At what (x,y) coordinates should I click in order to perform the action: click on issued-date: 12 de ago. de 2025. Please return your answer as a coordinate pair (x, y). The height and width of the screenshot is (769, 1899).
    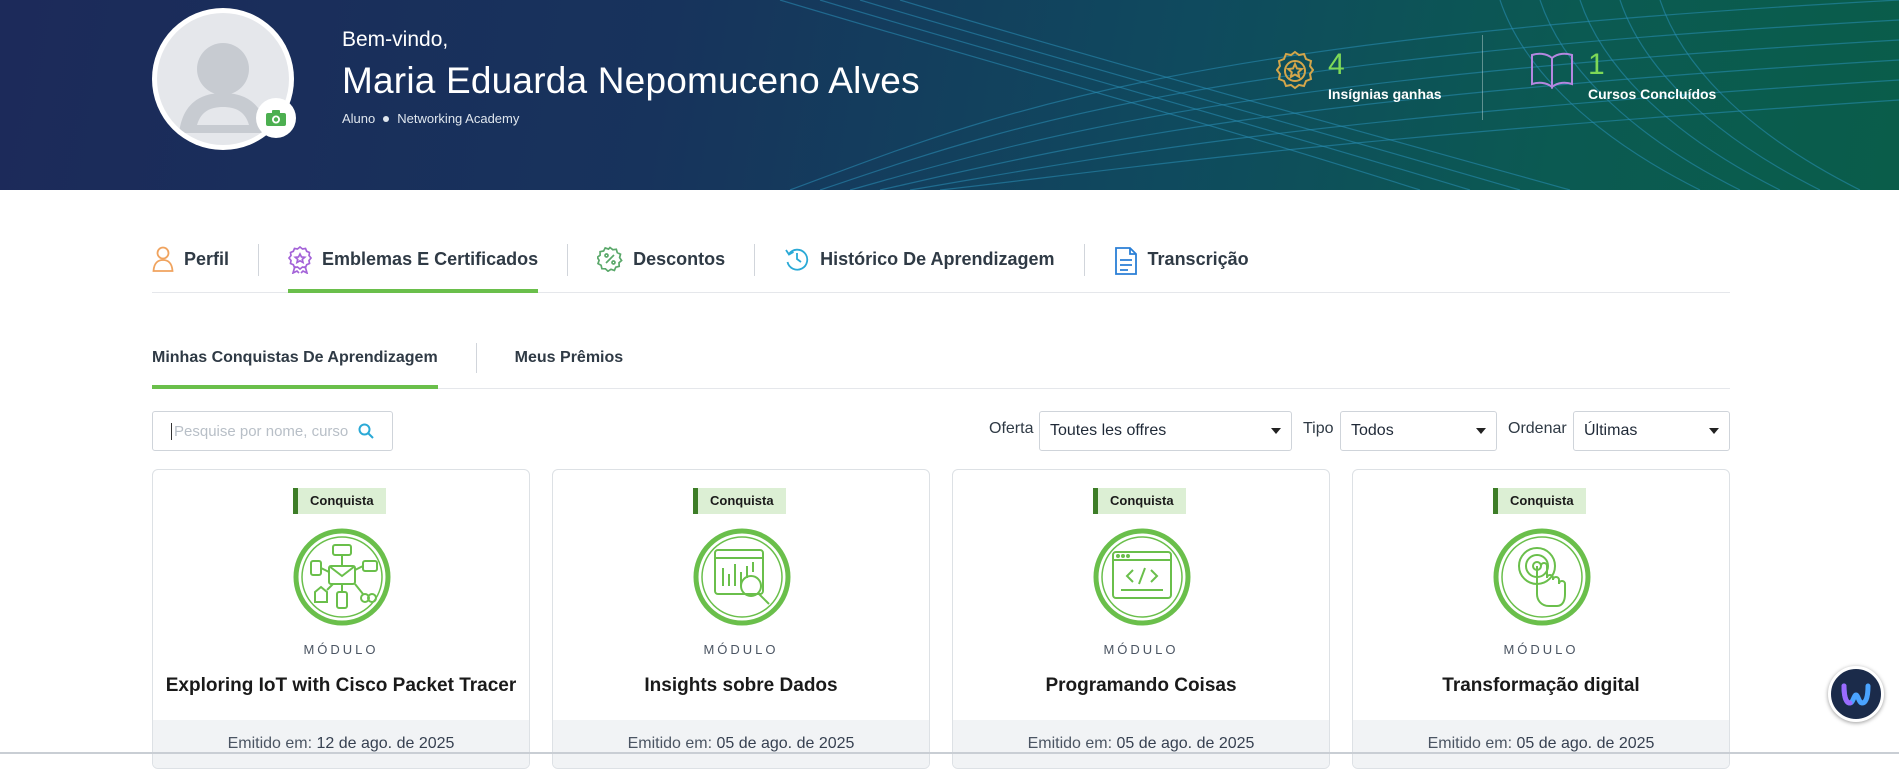
    Looking at the image, I should click on (385, 743).